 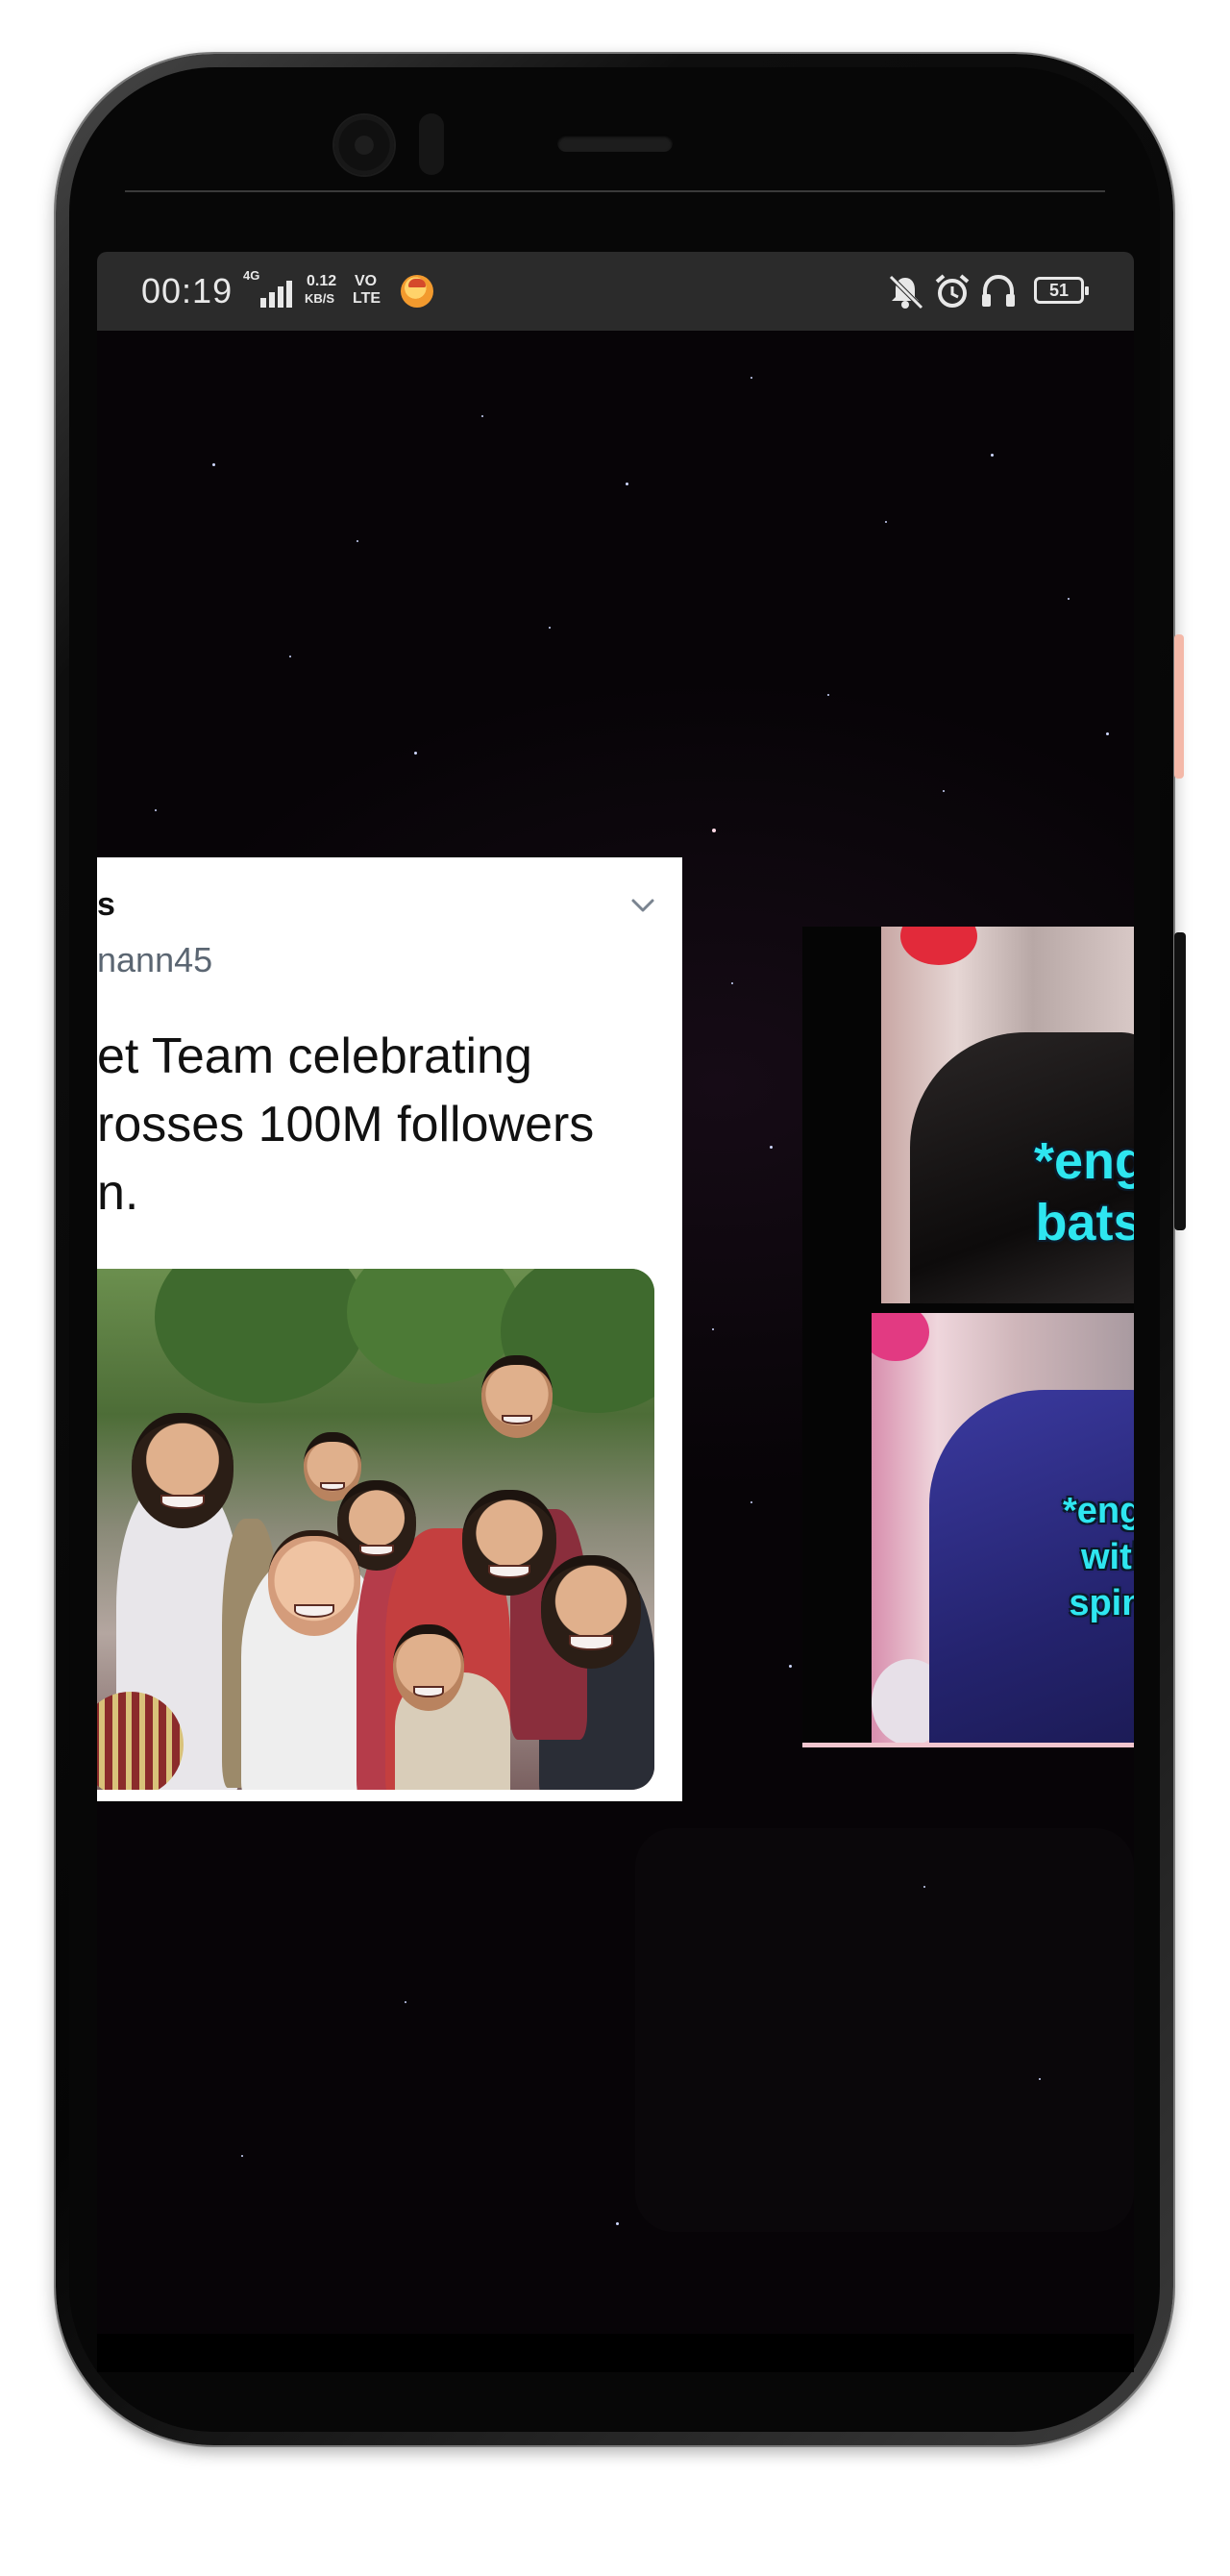 What do you see at coordinates (953, 291) in the screenshot?
I see `alarm-icon` at bounding box center [953, 291].